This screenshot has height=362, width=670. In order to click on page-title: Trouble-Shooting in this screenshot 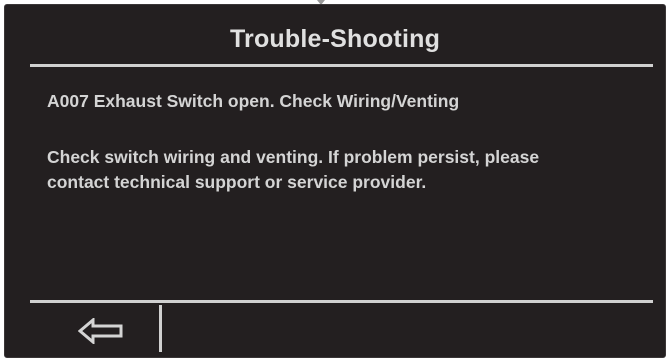, I will do `click(335, 39)`.